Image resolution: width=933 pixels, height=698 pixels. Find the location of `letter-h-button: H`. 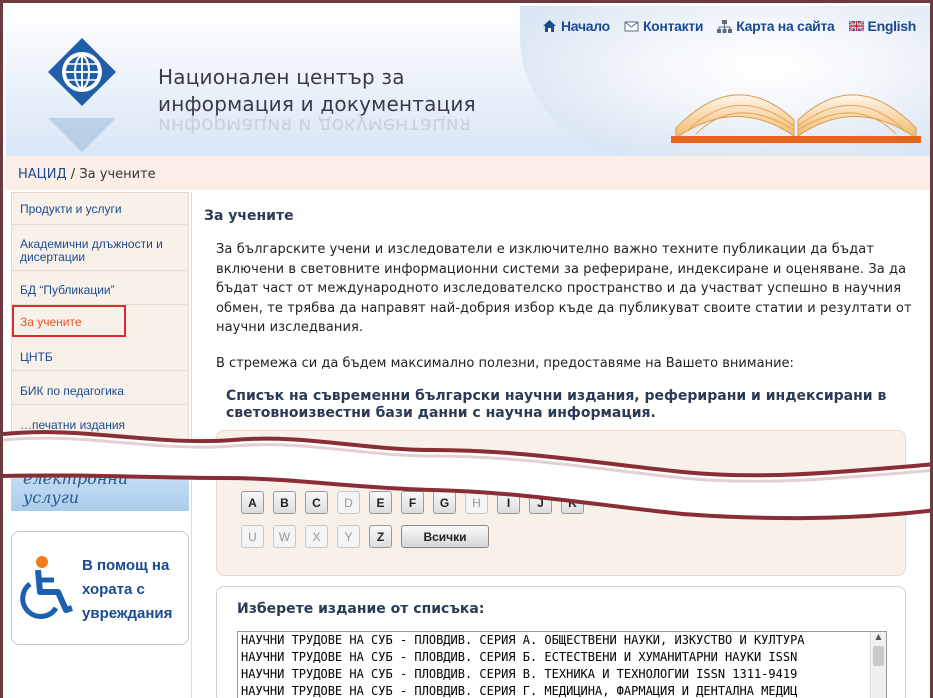

letter-h-button: H is located at coordinates (476, 502).